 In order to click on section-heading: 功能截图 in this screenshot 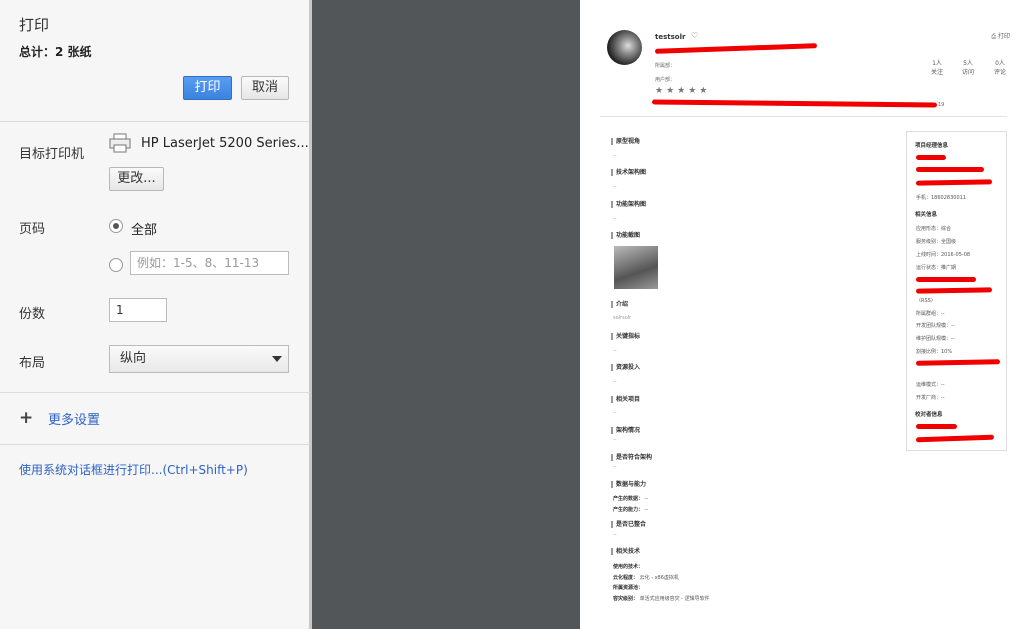, I will do `click(625, 235)`.